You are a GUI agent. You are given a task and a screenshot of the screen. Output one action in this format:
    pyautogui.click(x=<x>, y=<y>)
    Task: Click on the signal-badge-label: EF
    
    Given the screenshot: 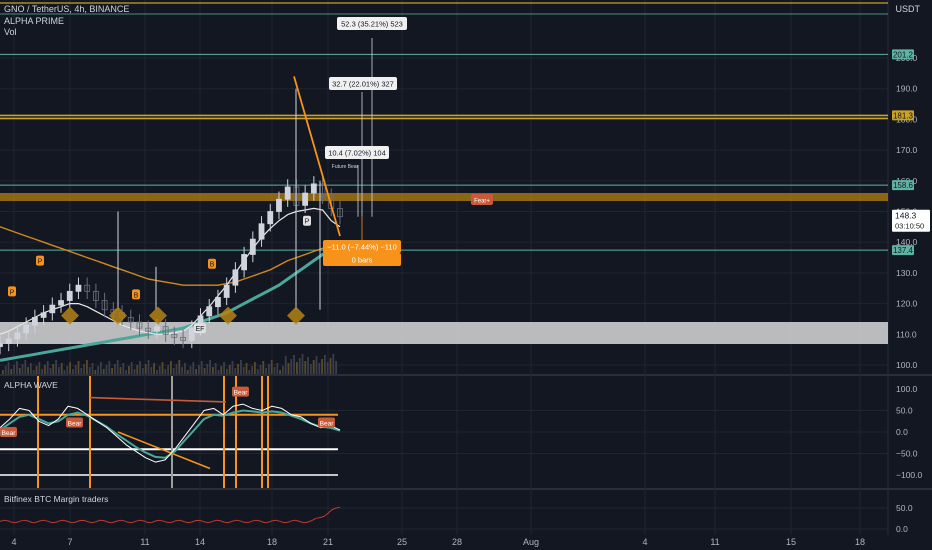 What is the action you would take?
    pyautogui.click(x=200, y=329)
    